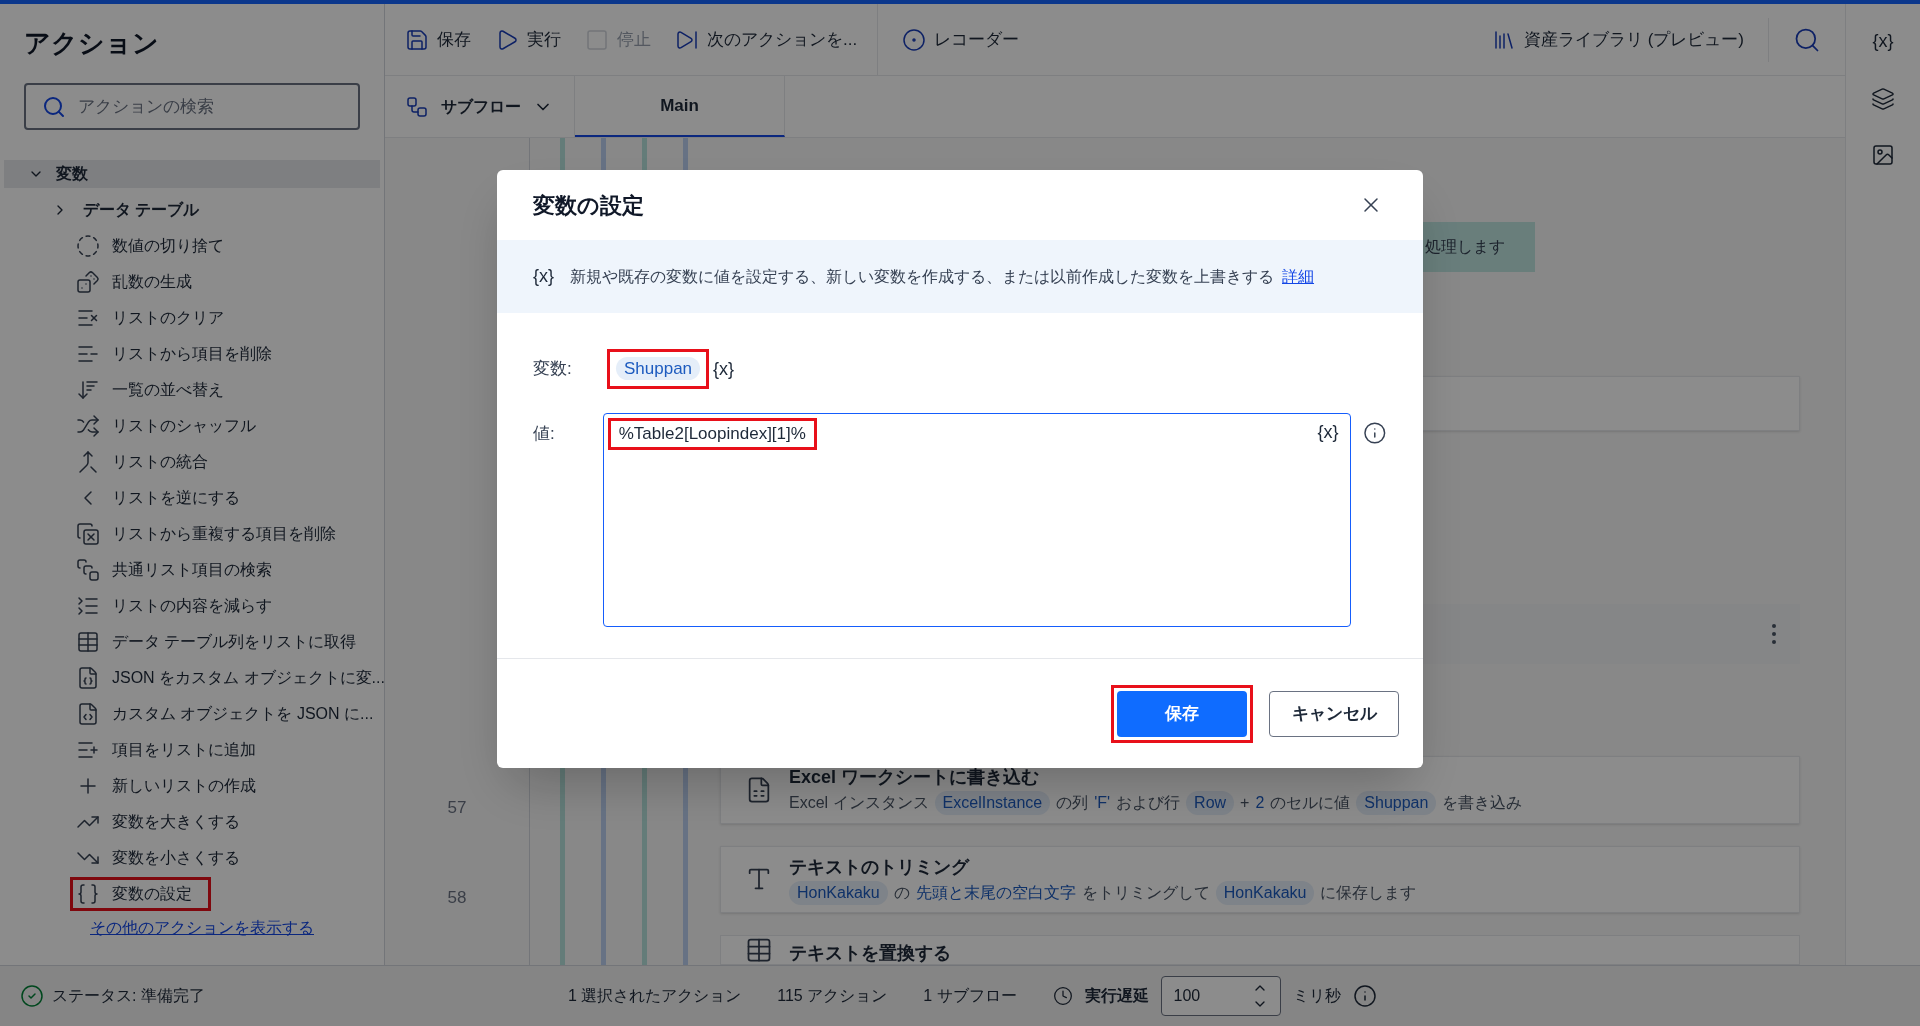 The width and height of the screenshot is (1920, 1026). I want to click on action-item: リストのシャッフル, so click(172, 426).